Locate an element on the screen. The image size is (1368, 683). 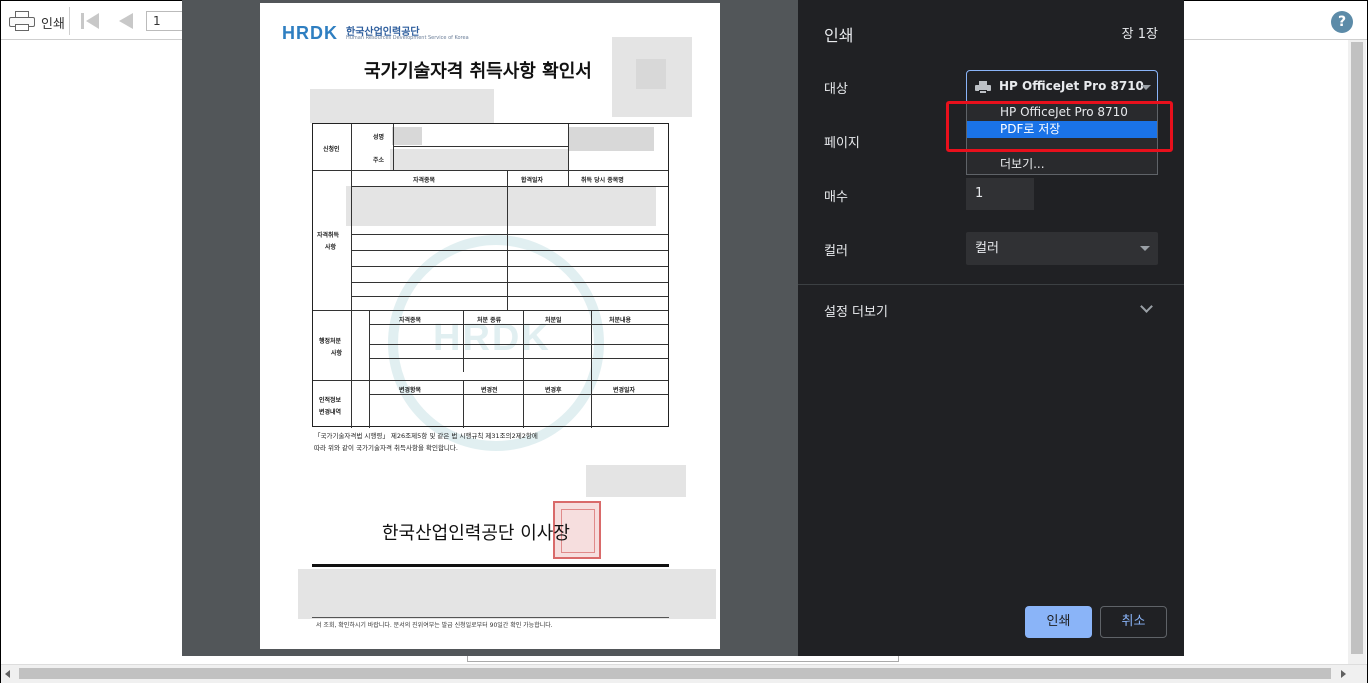
toolbar-divider is located at coordinates (69, 21).